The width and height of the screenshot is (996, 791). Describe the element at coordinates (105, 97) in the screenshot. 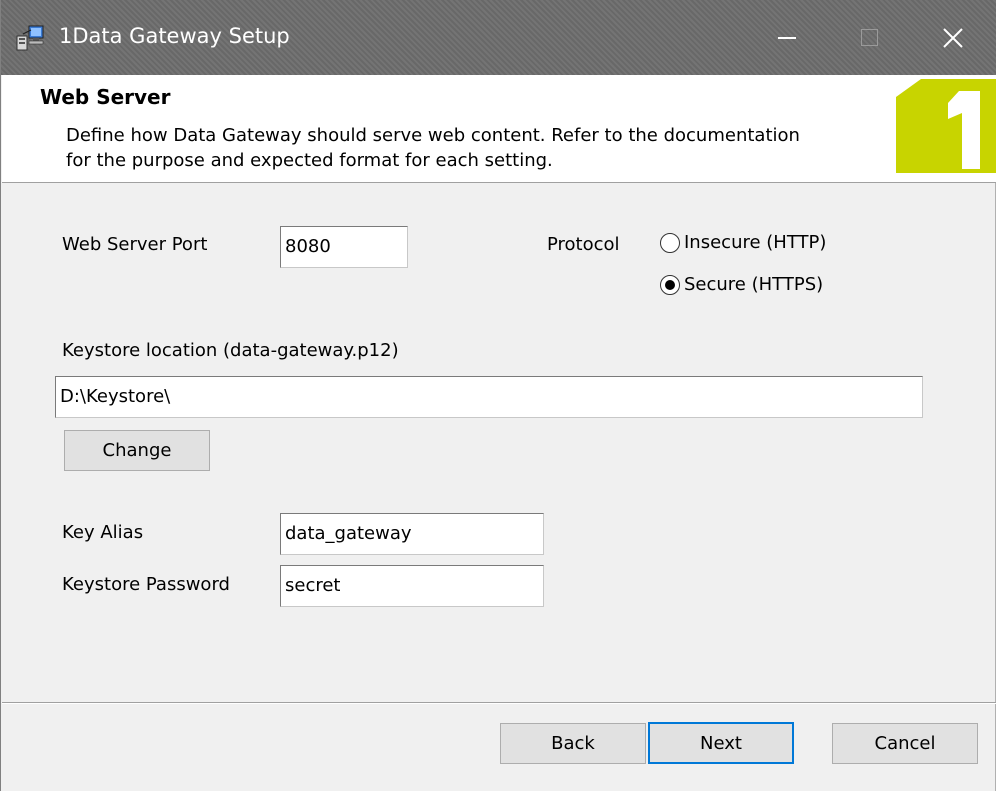

I see `page-title: Web Server` at that location.